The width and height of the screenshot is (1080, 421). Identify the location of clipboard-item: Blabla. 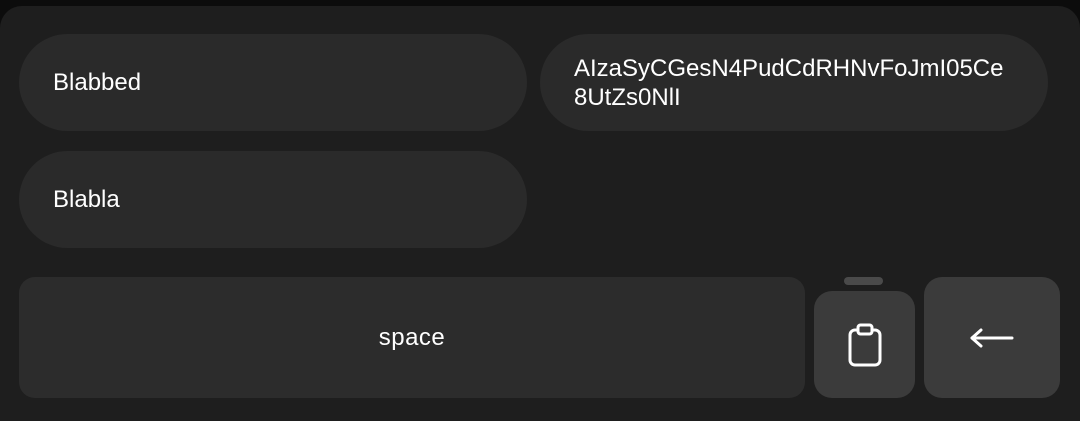
(273, 199).